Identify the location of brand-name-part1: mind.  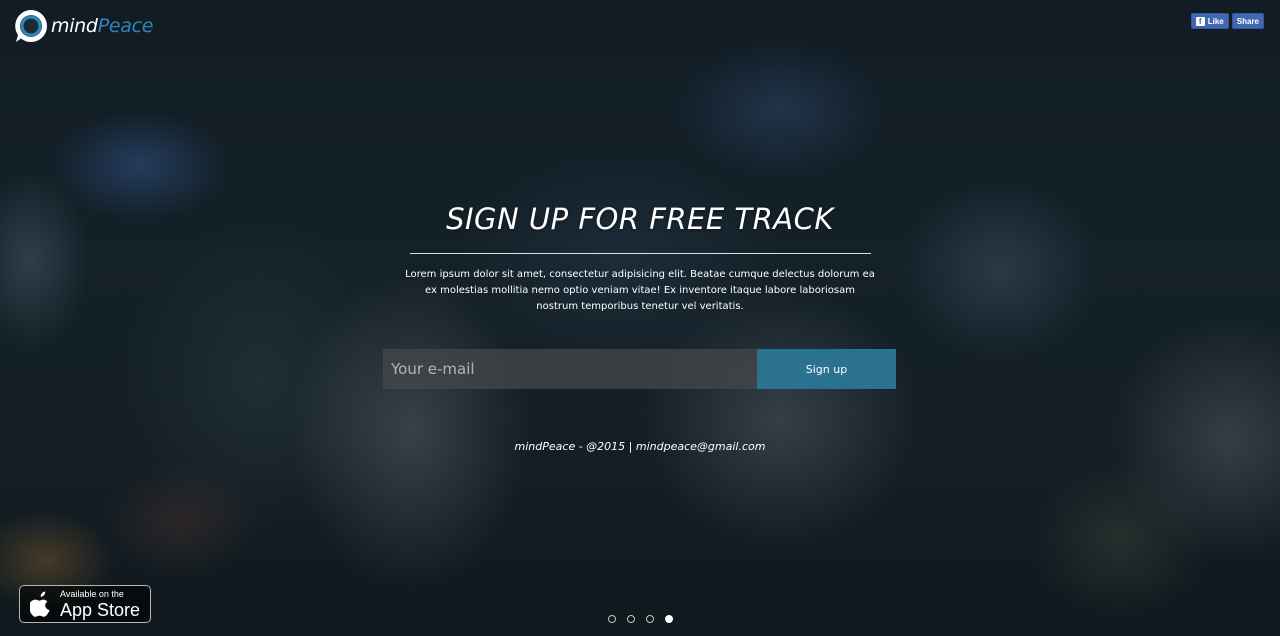
(74, 25).